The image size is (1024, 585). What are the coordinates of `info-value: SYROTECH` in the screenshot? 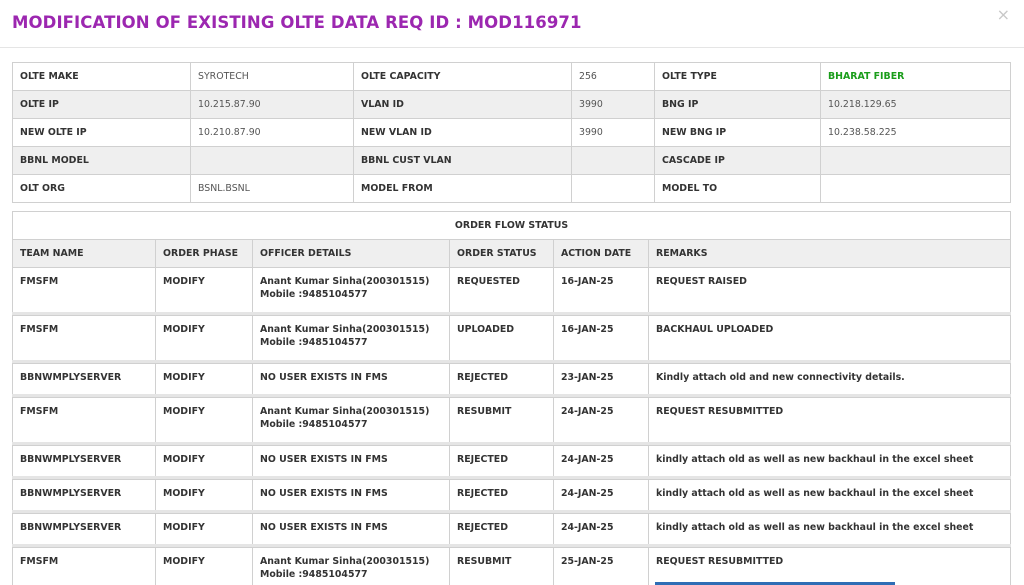 It's located at (272, 76).